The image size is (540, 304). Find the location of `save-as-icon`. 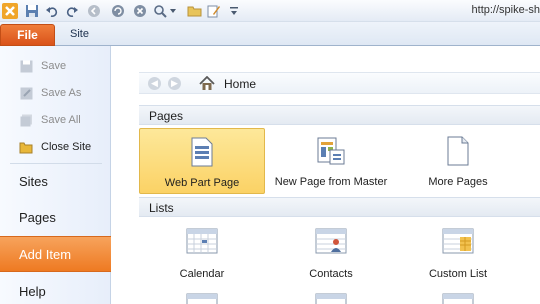

save-as-icon is located at coordinates (26, 93).